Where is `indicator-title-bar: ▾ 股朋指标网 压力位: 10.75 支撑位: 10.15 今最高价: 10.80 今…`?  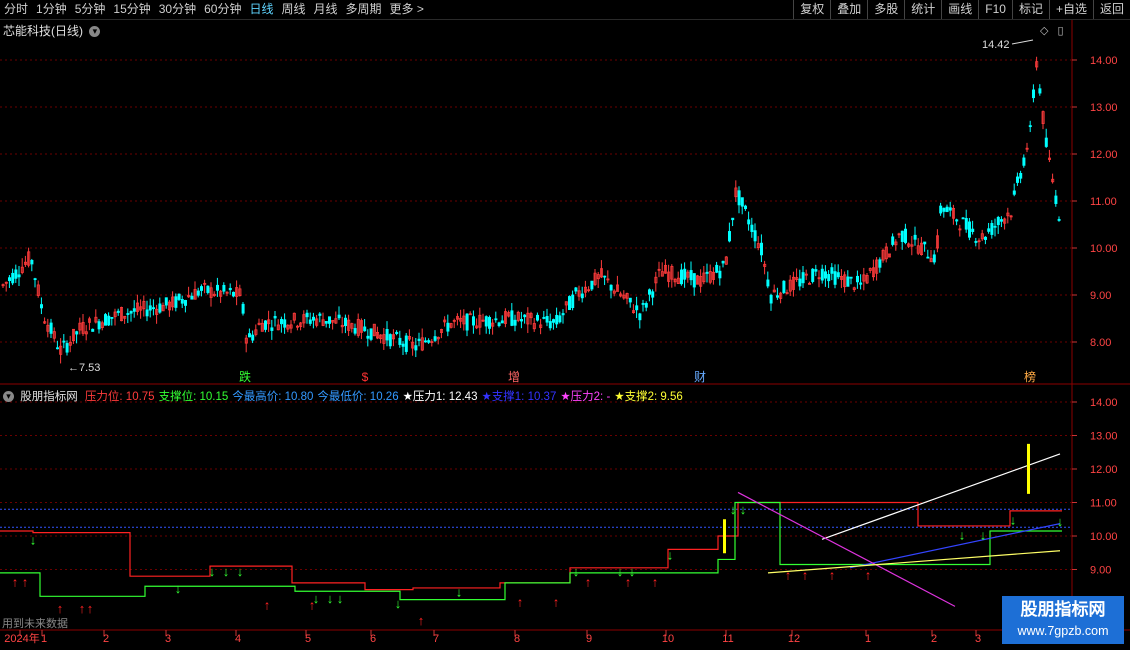 indicator-title-bar: ▾ 股朋指标网 压力位: 10.75 支撑位: 10.15 今最高价: 10.80 今… is located at coordinates (345, 396).